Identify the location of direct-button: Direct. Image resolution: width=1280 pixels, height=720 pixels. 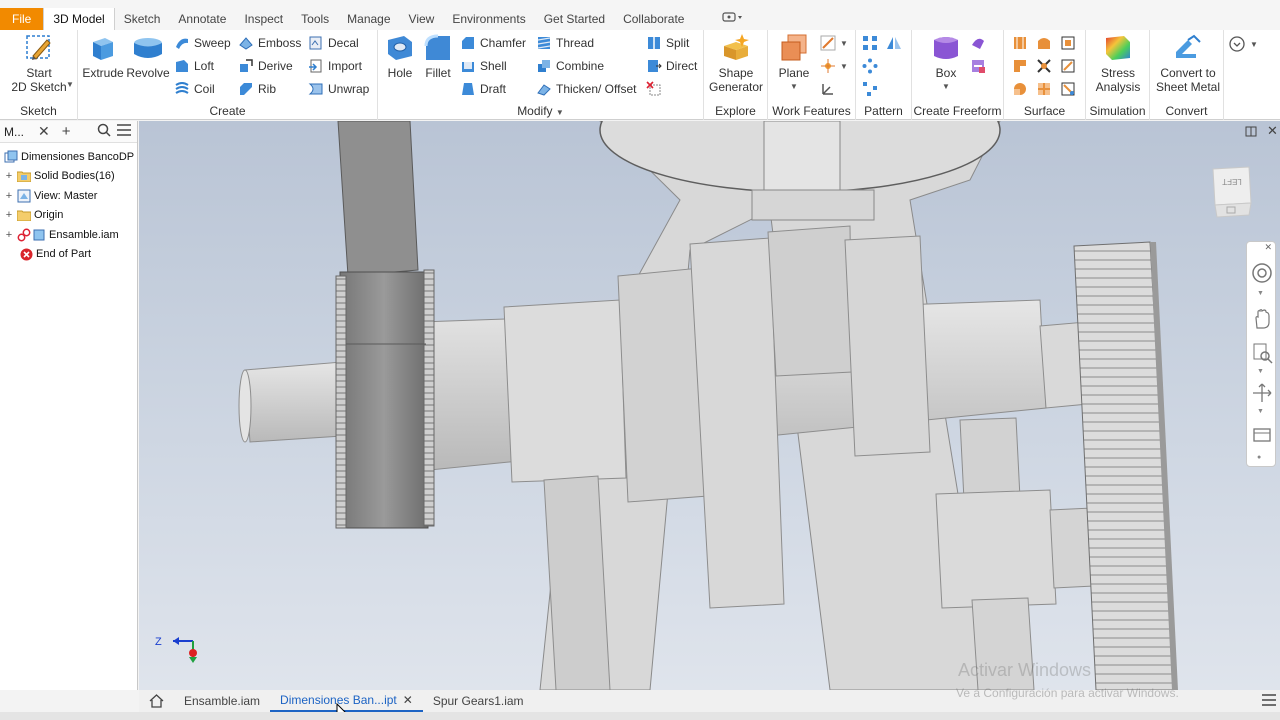
(671, 66).